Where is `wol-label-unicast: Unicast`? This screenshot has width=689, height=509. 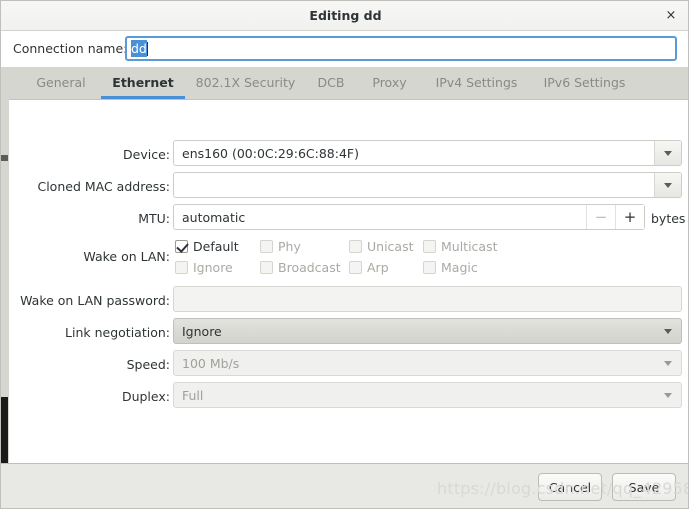
wol-label-unicast: Unicast is located at coordinates (390, 246).